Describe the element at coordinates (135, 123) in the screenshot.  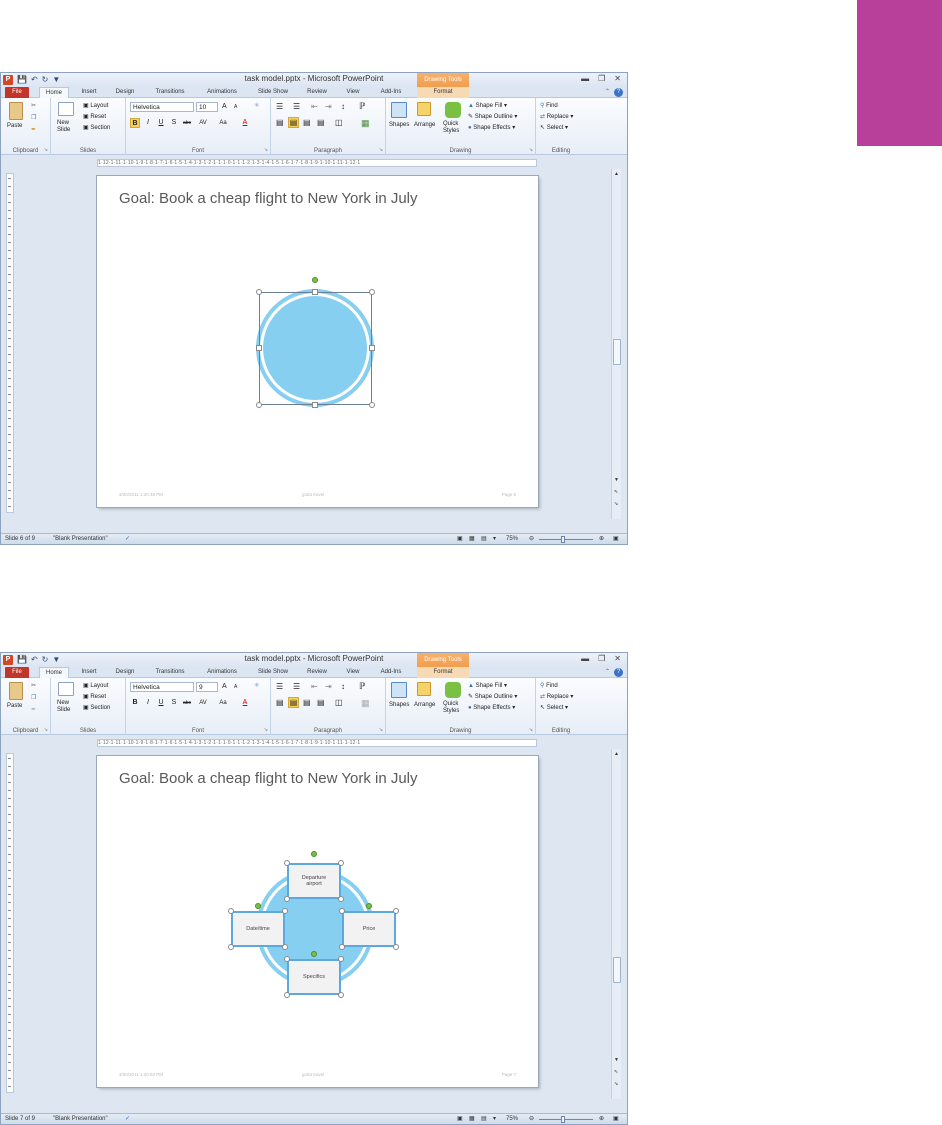
I see `bold-button: B` at that location.